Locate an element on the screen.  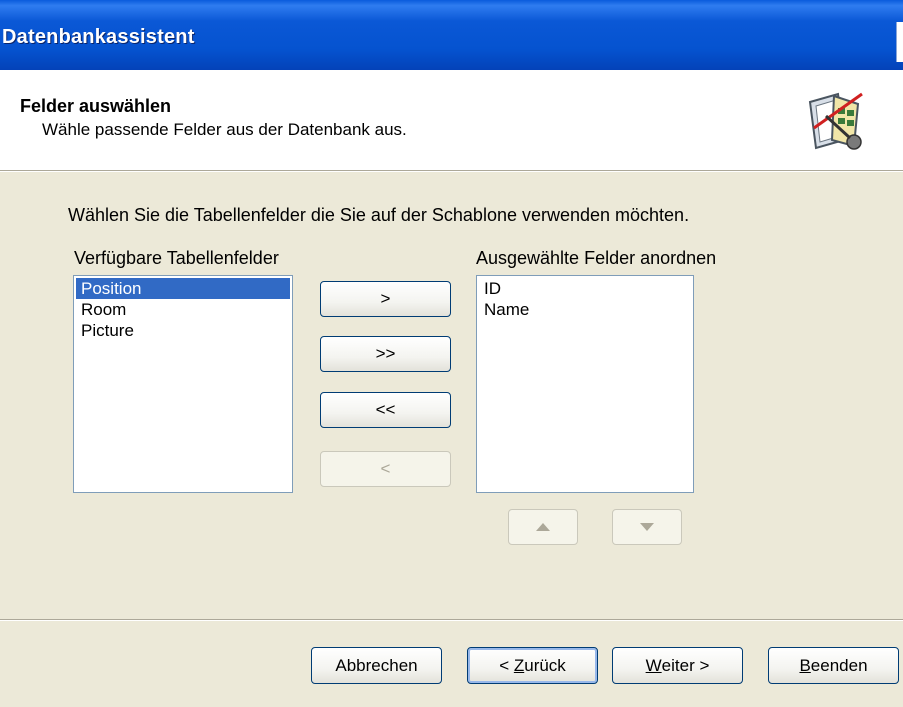
title-bar-button-edge is located at coordinates (899, 42).